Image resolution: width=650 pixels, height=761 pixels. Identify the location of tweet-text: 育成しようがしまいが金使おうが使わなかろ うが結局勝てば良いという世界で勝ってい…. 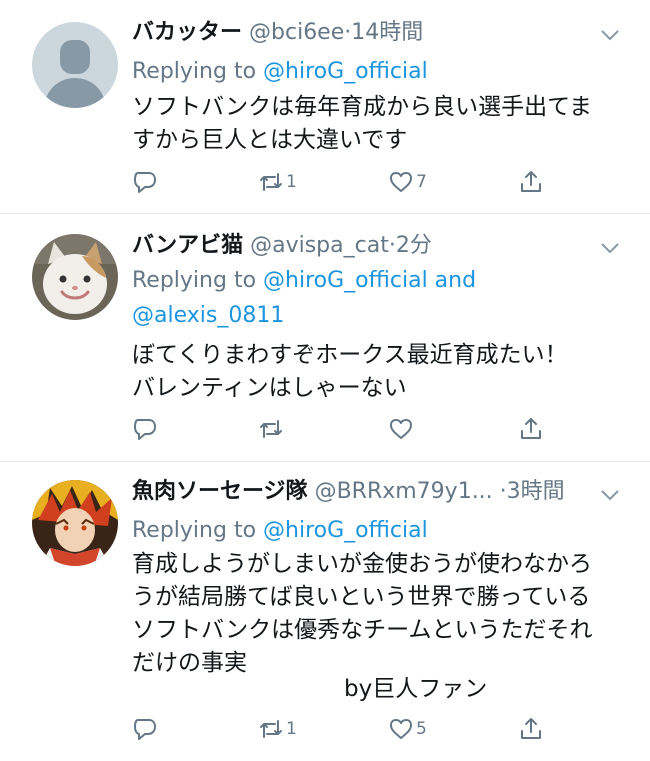
(362, 613).